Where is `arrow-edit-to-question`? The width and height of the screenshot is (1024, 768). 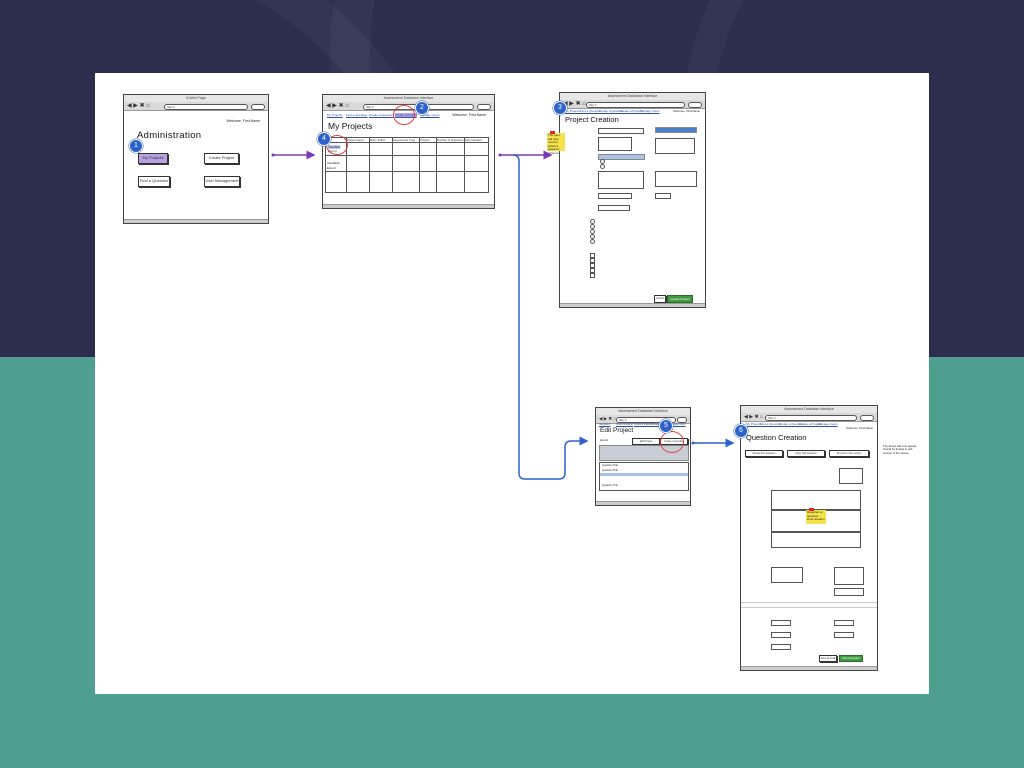
arrow-edit-to-question is located at coordinates (713, 443).